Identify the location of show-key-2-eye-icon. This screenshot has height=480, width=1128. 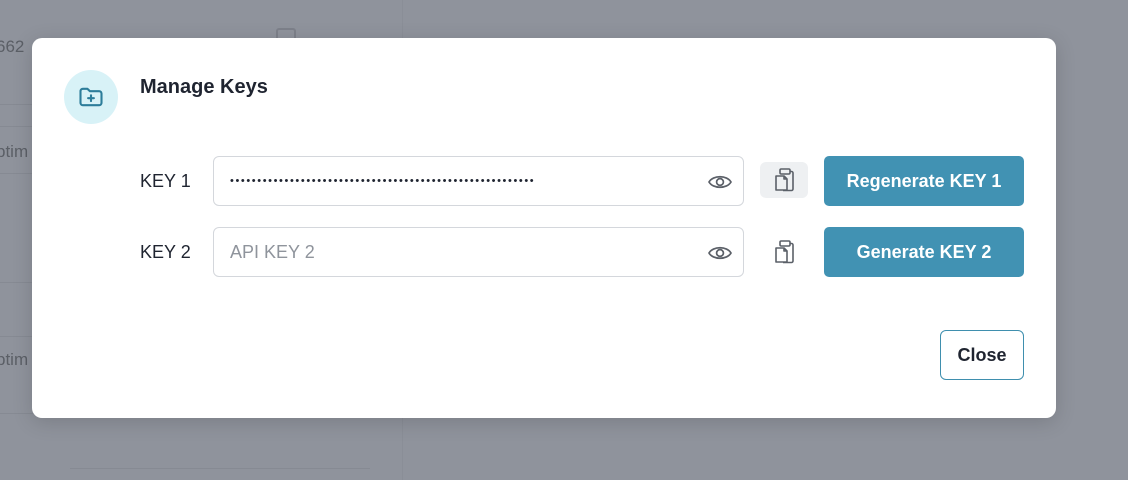
(720, 253).